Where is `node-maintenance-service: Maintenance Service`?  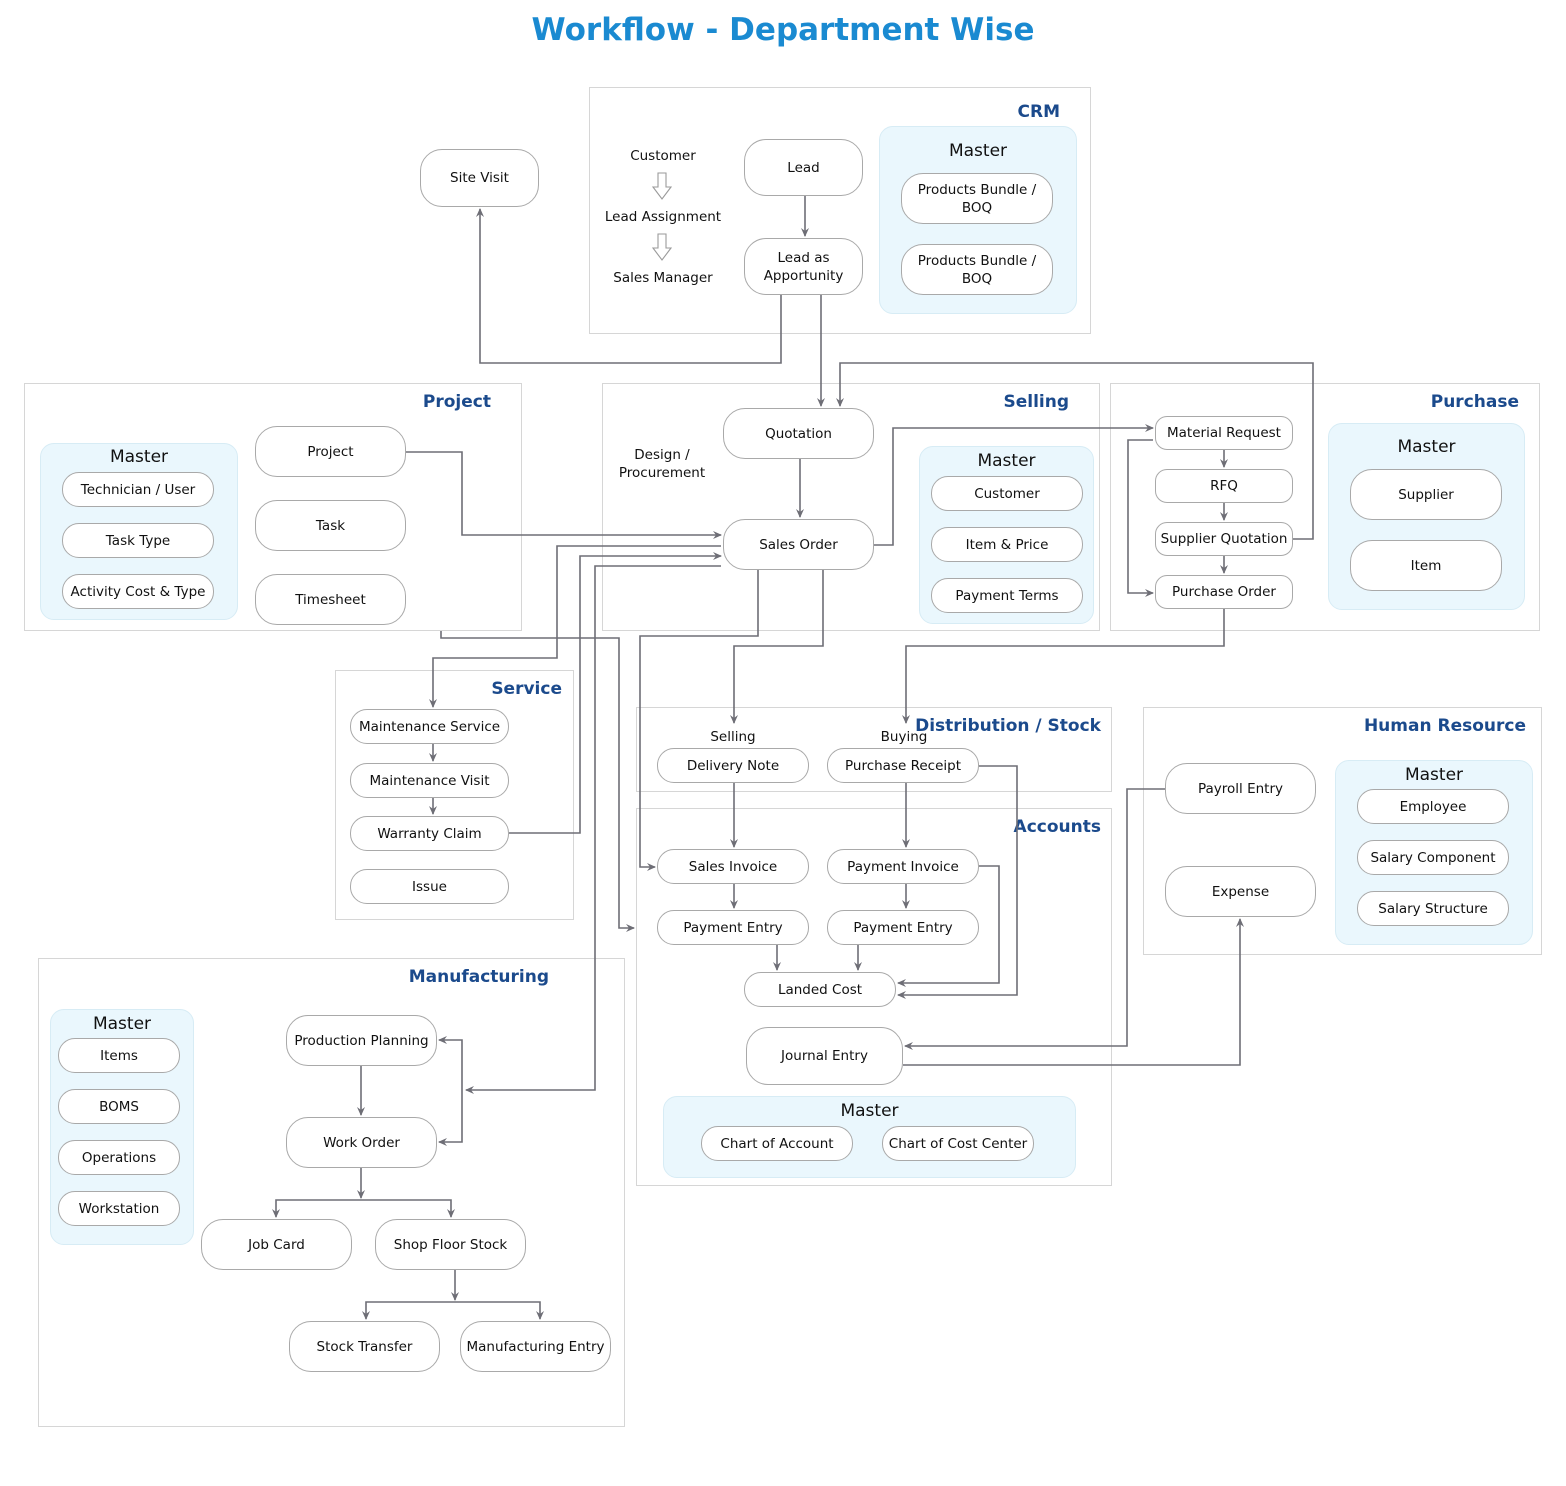 node-maintenance-service: Maintenance Service is located at coordinates (429, 726).